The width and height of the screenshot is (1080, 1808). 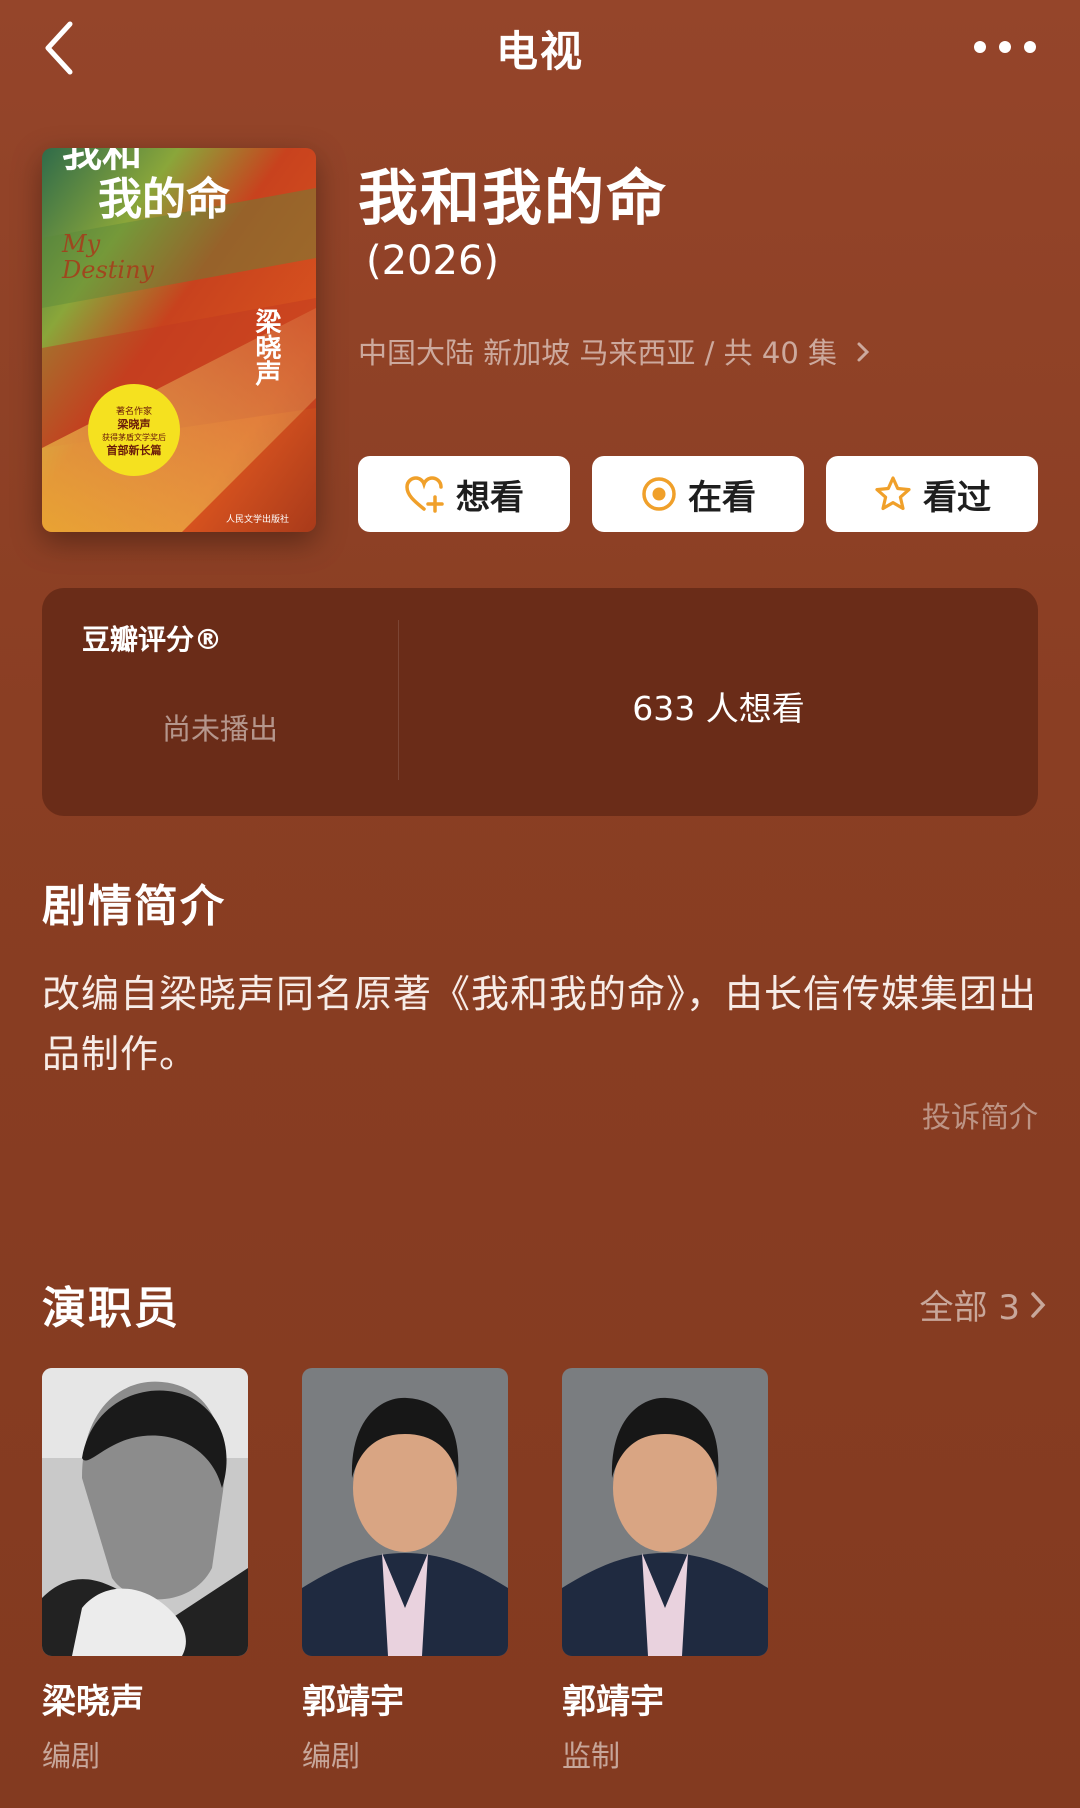 I want to click on svg-text: 人民文学出版社, so click(x=257, y=519).